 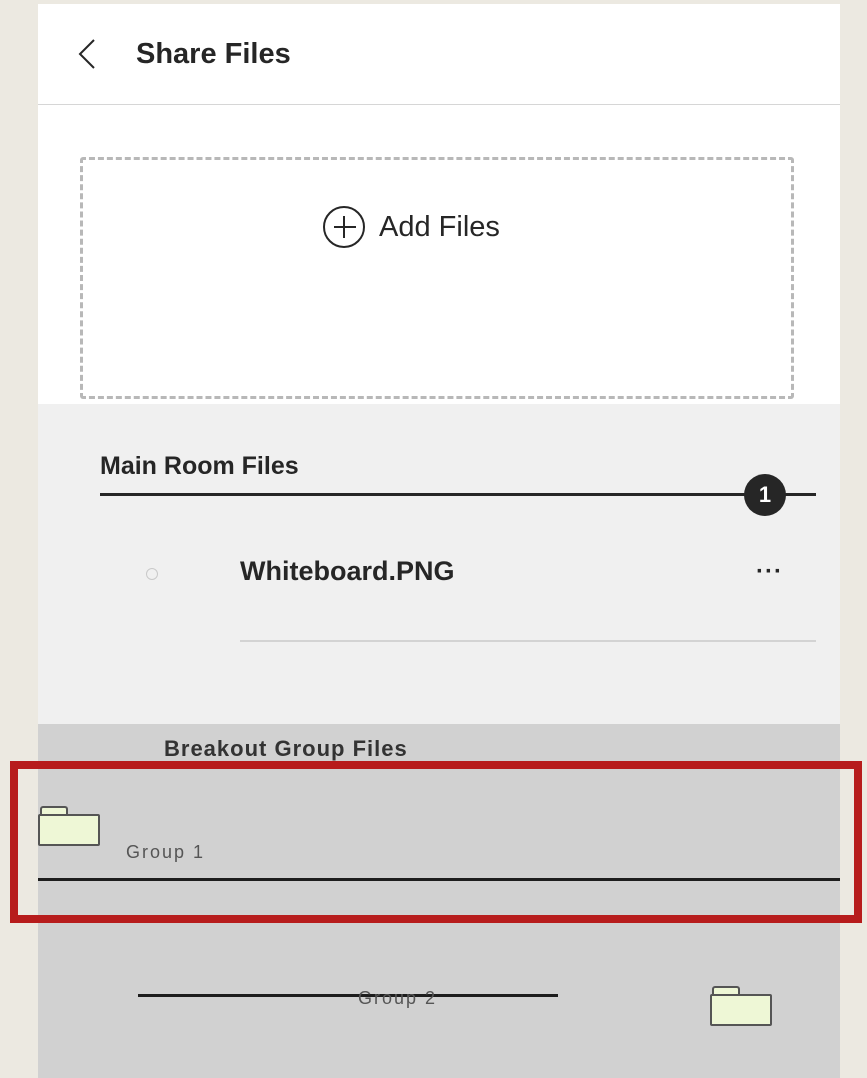 I want to click on file-divider, so click(x=528, y=641).